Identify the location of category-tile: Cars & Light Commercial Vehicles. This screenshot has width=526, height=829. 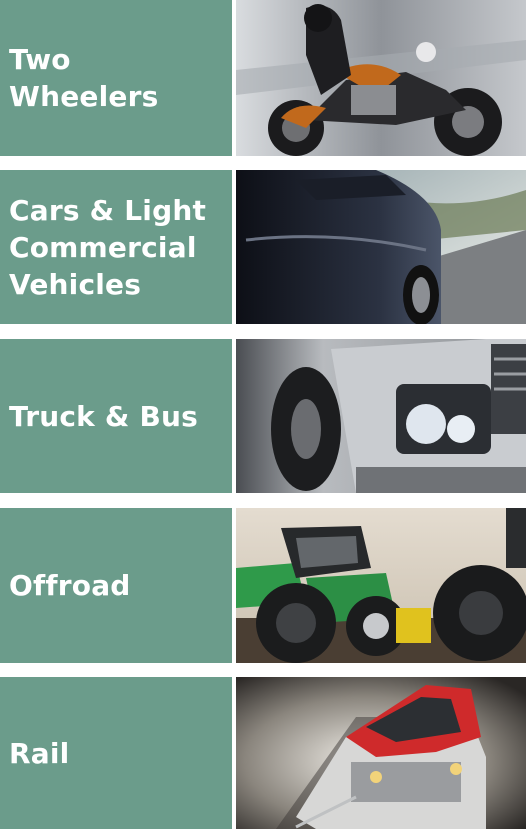
(116, 247).